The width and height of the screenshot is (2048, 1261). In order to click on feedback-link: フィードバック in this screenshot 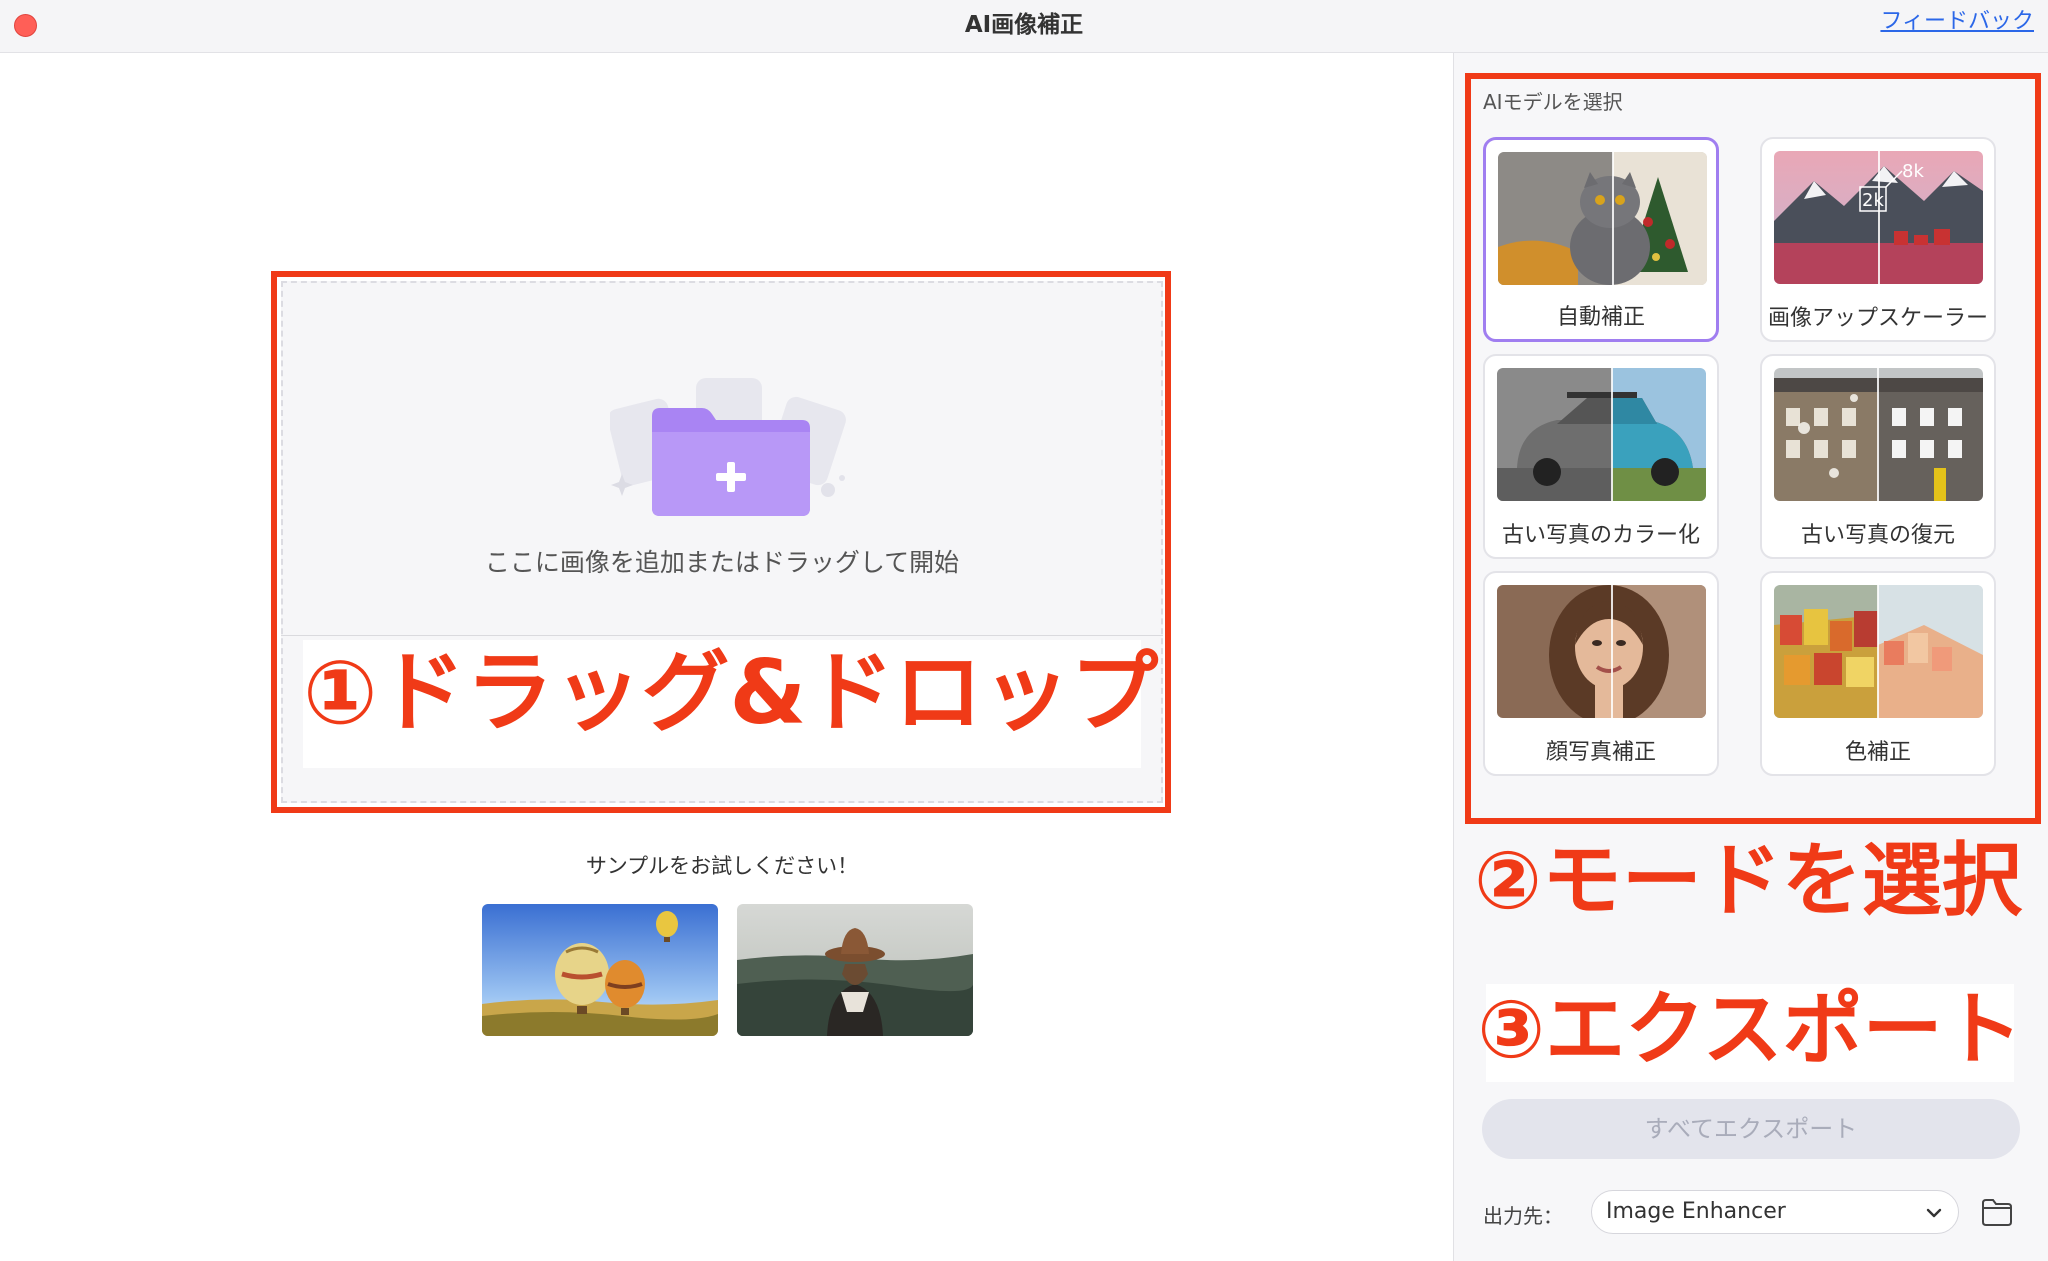, I will do `click(1957, 19)`.